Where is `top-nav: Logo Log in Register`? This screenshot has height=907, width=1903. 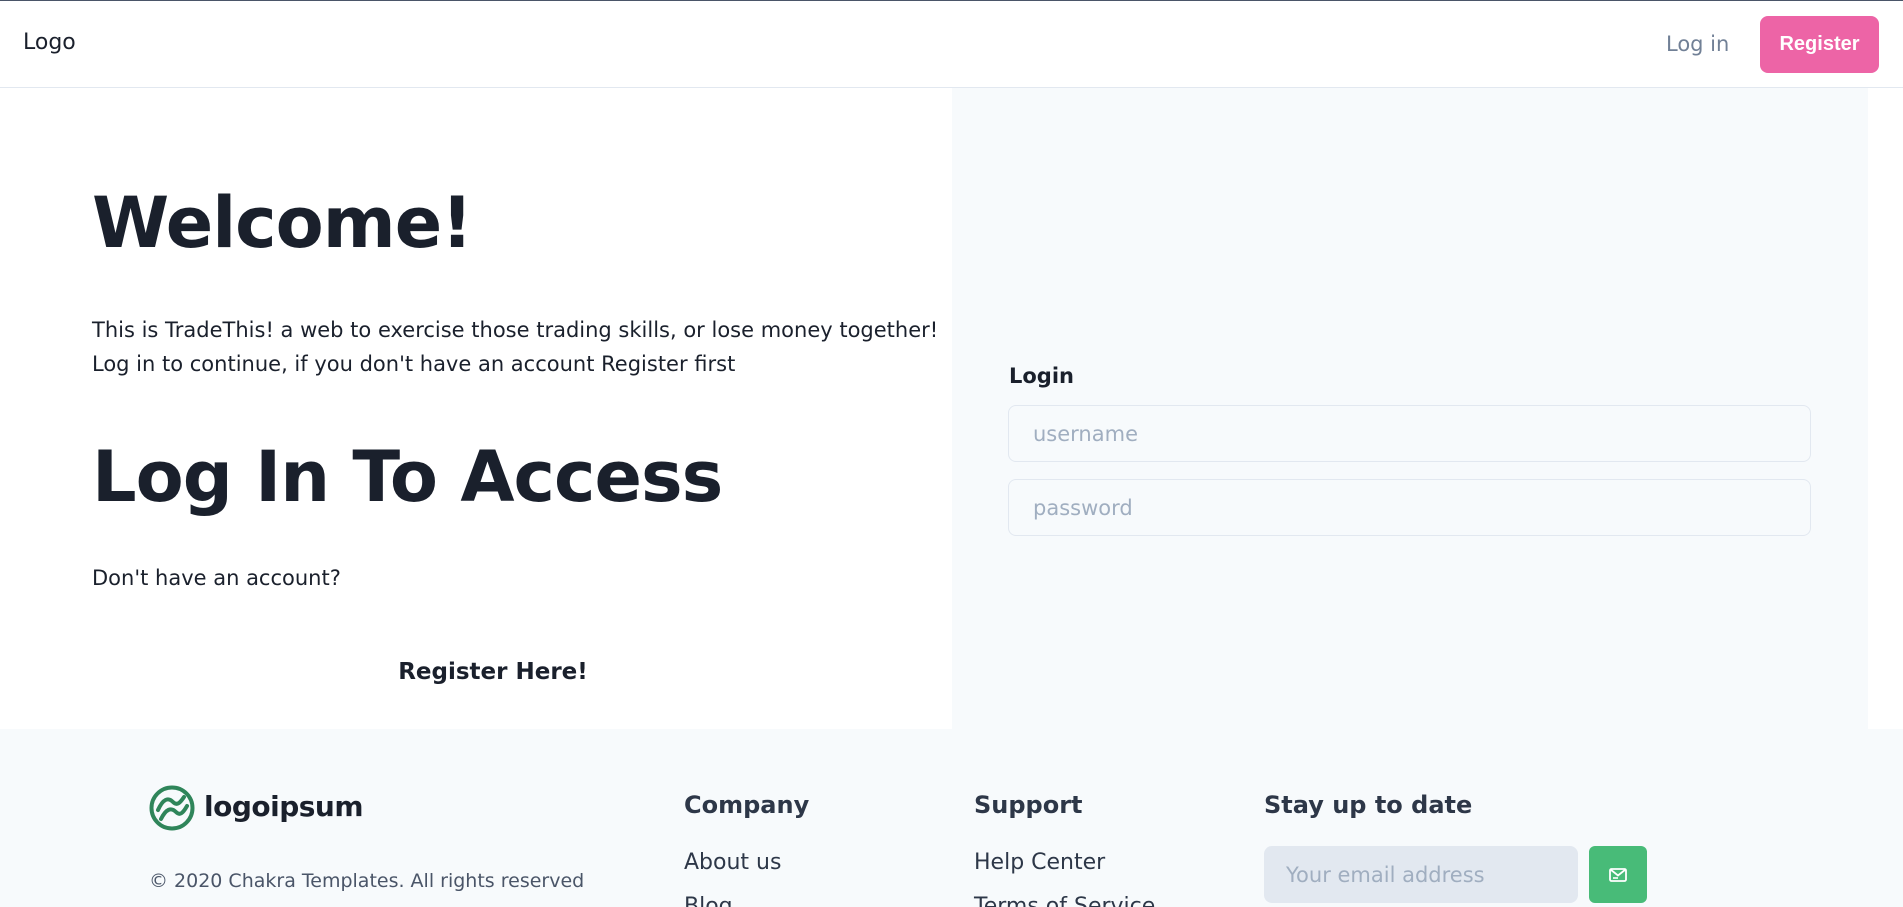
top-nav: Logo Log in Register is located at coordinates (951, 44).